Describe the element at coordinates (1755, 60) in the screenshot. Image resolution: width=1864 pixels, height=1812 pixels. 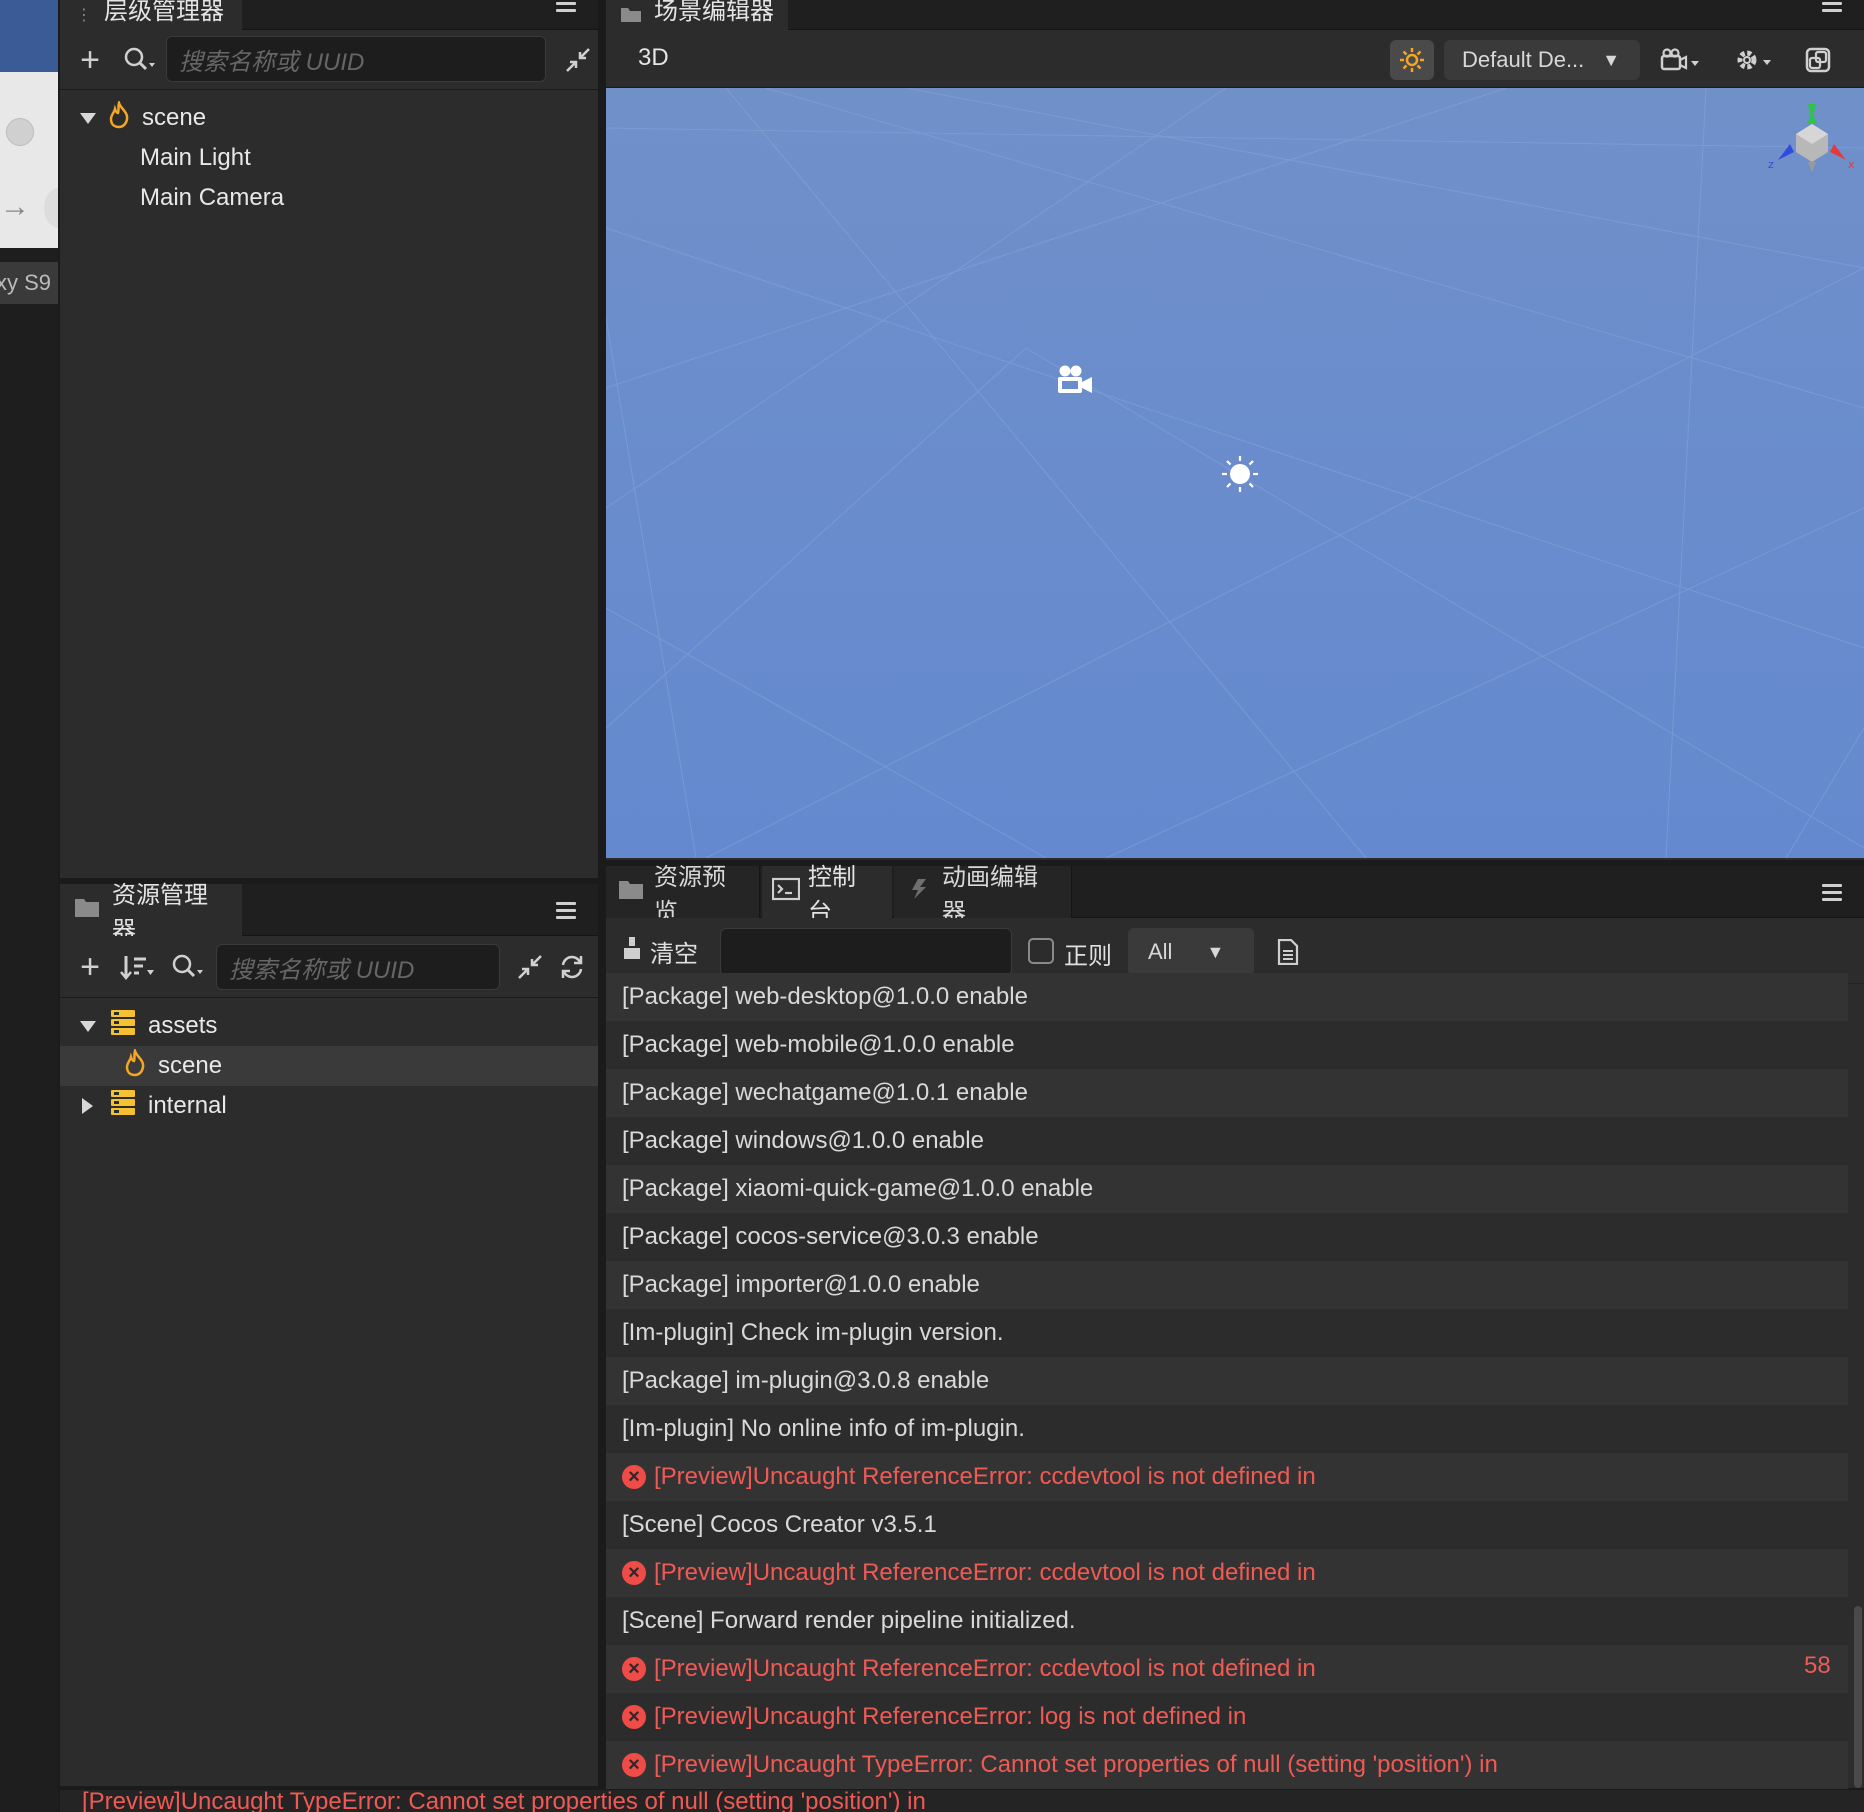
I see `gear-icon` at that location.